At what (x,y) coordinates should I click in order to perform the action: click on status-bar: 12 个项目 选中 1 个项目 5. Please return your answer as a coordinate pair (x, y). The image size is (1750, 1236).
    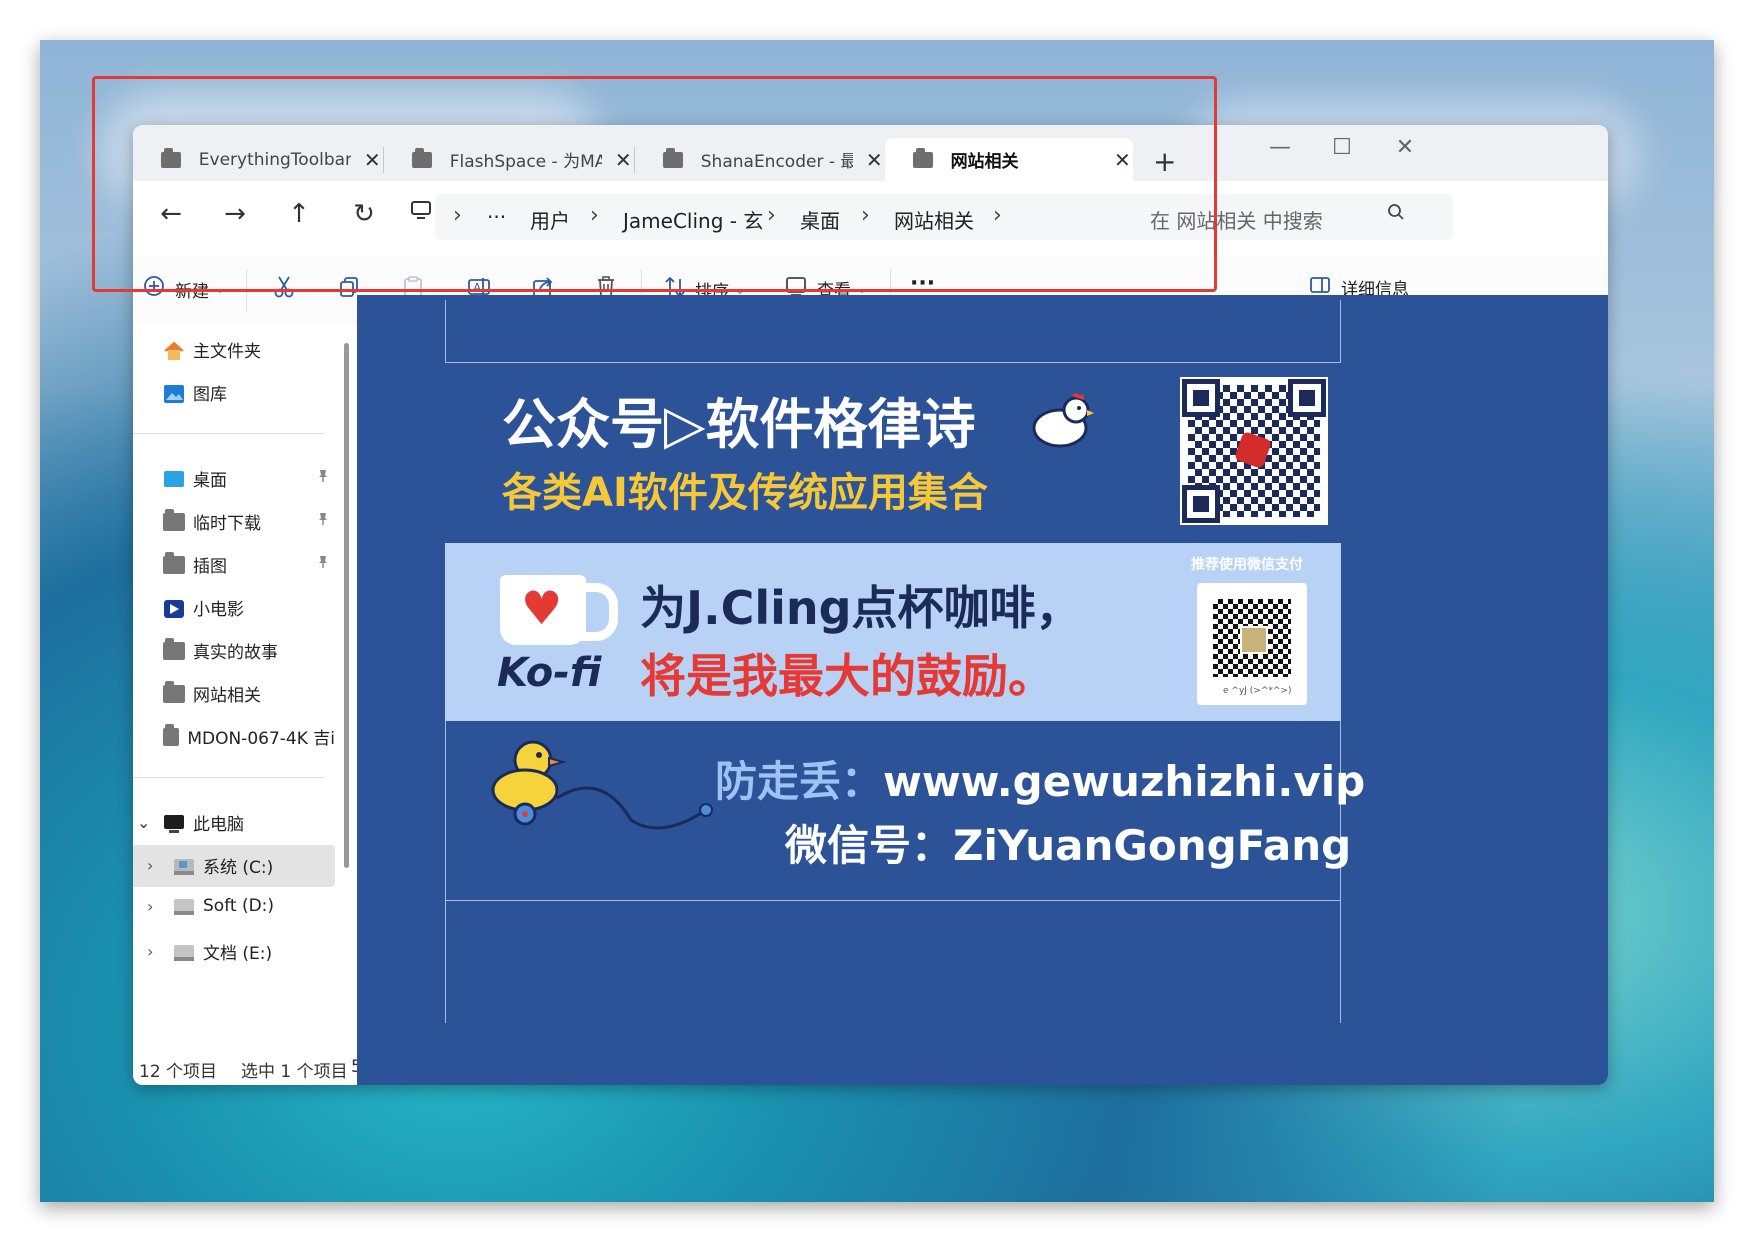
    Looking at the image, I should click on (248, 1070).